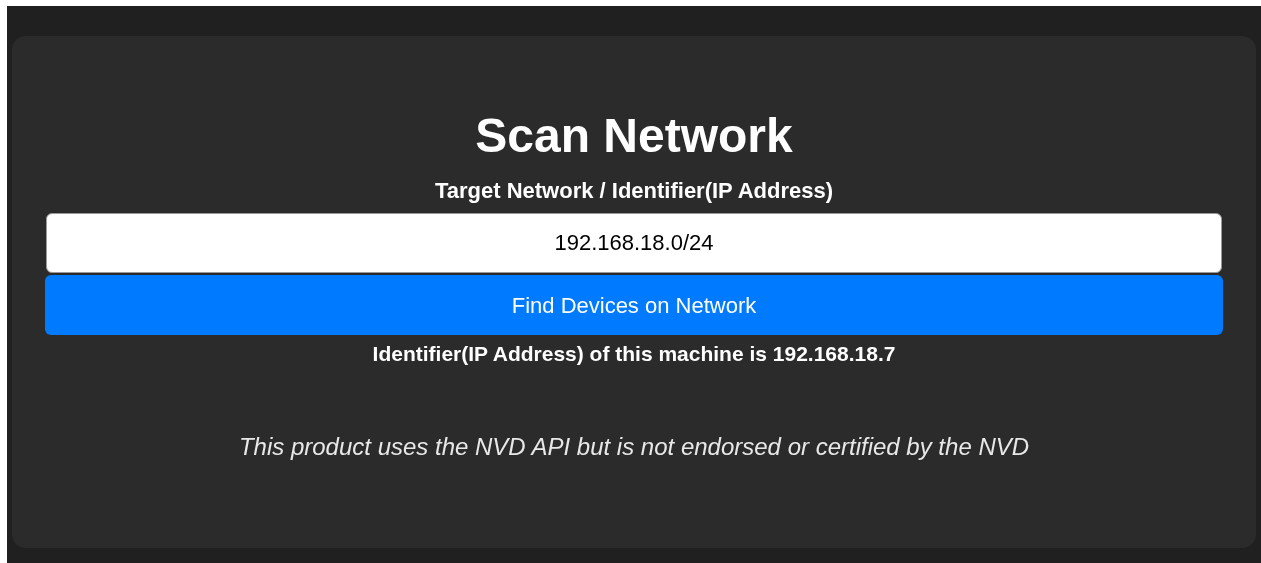 The height and width of the screenshot is (563, 1261). Describe the element at coordinates (634, 243) in the screenshot. I see `input-field: 192.168.18.0/24` at that location.